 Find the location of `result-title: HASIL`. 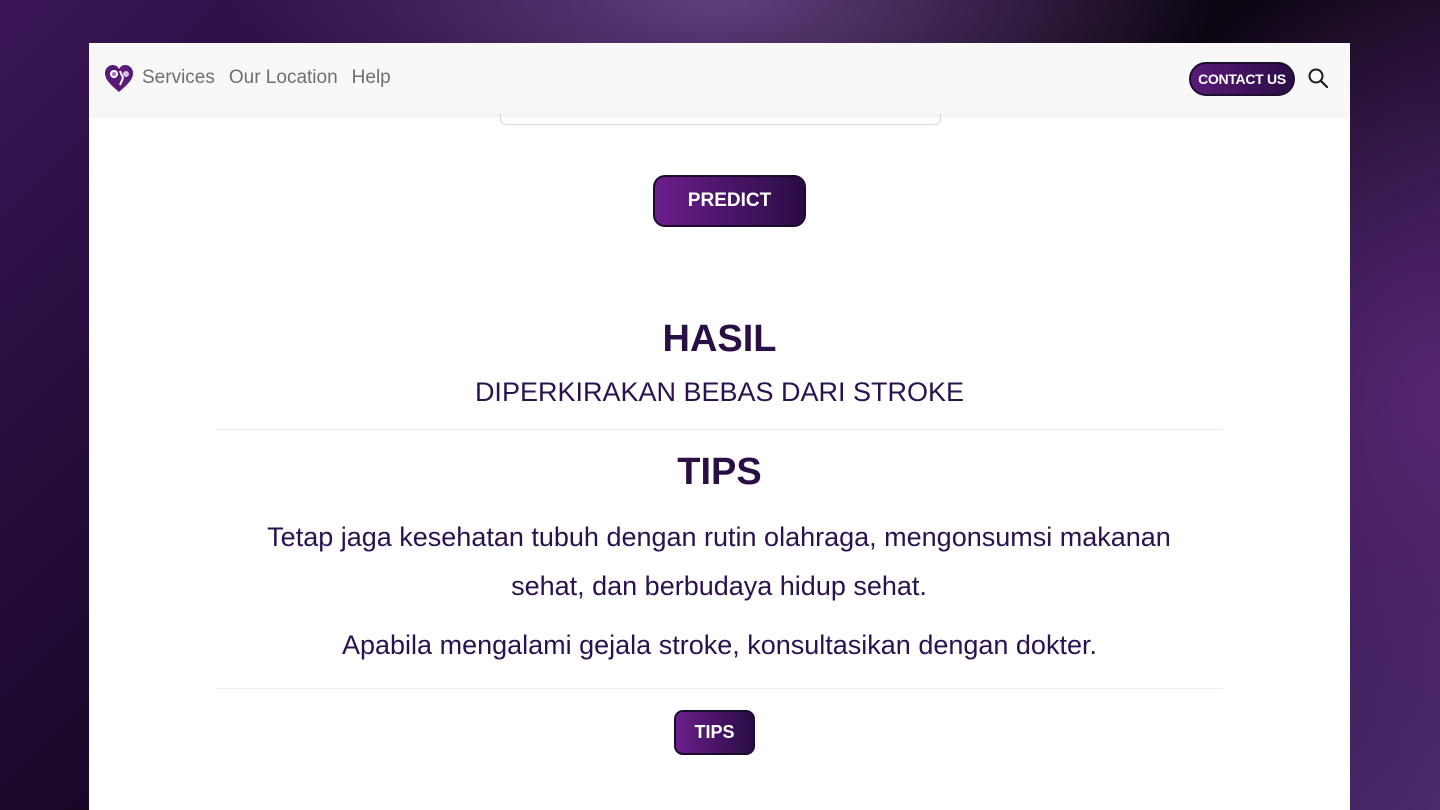

result-title: HASIL is located at coordinates (719, 339).